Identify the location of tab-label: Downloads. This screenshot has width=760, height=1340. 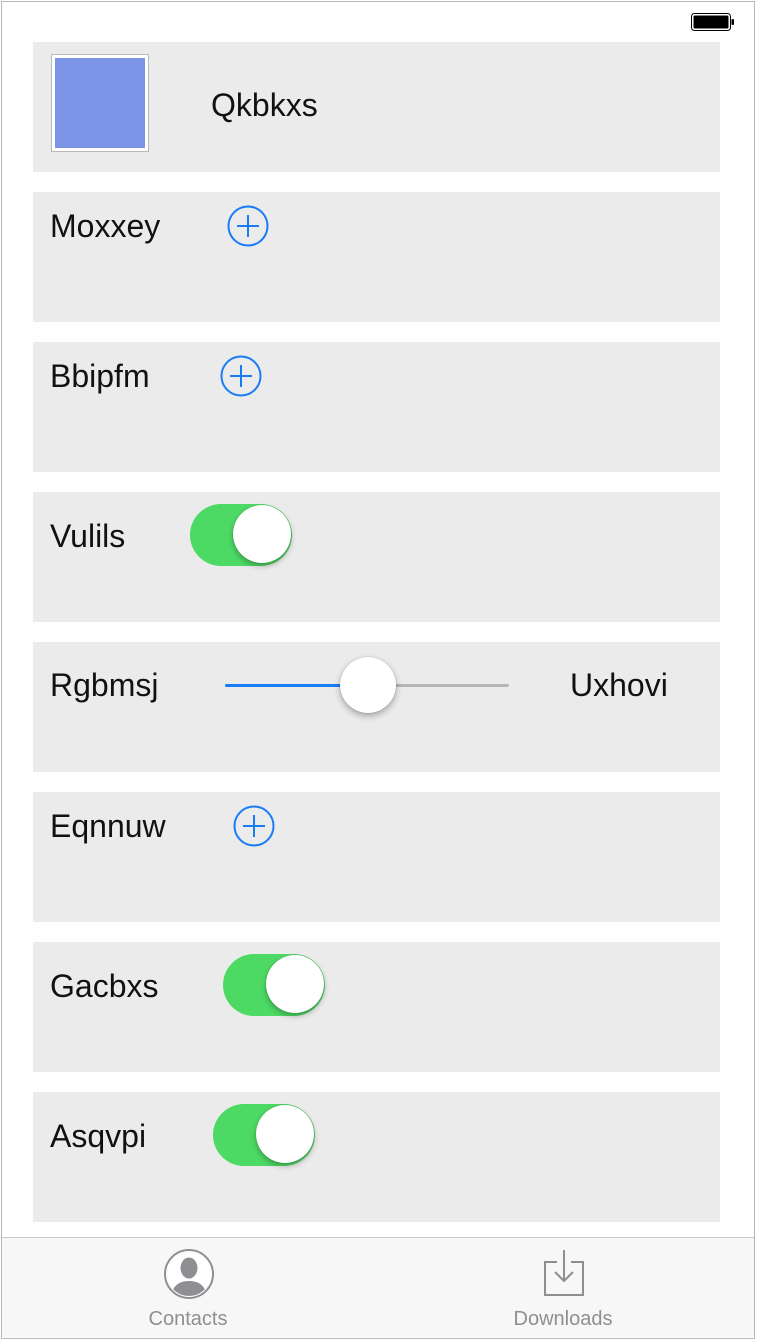
(563, 1319).